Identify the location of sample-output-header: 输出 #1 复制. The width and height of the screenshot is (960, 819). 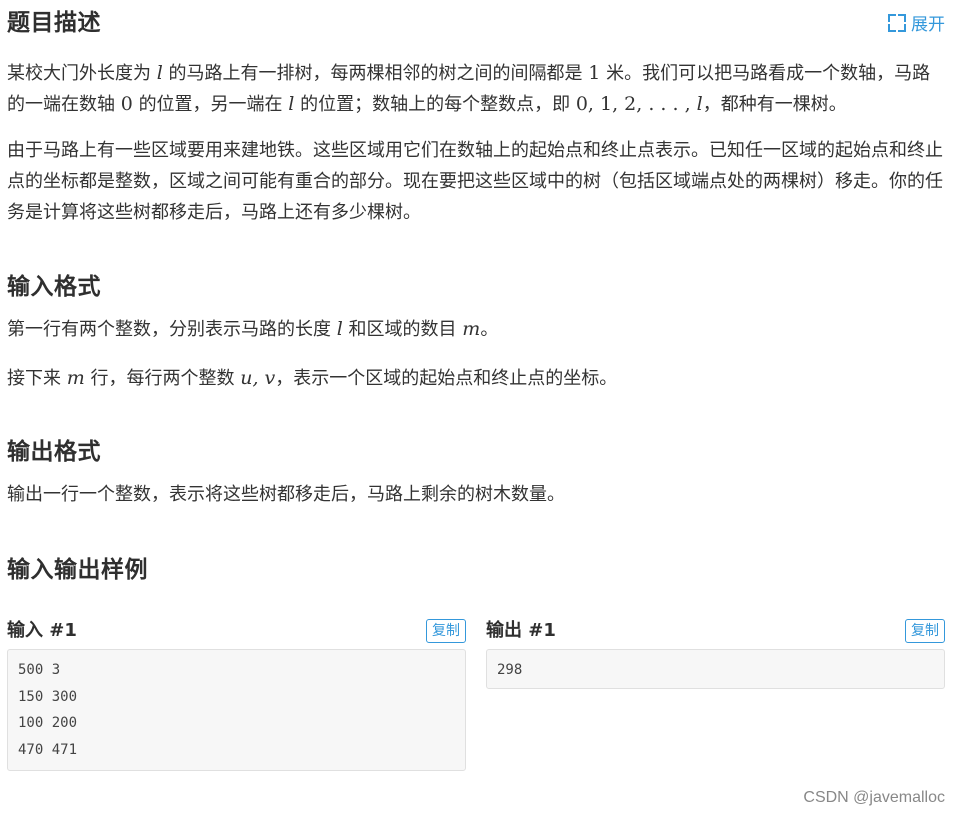
(715, 631).